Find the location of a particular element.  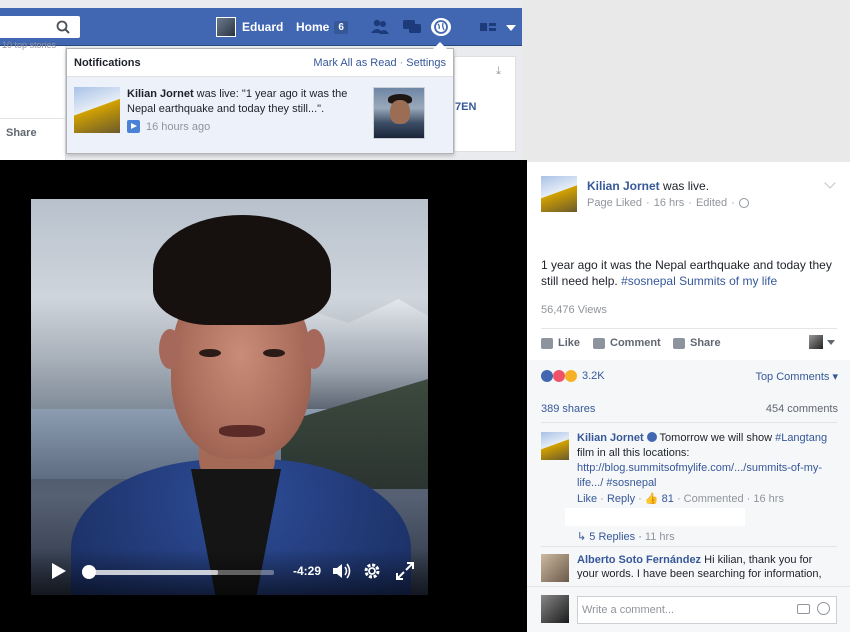

camera-icon is located at coordinates (803, 609).